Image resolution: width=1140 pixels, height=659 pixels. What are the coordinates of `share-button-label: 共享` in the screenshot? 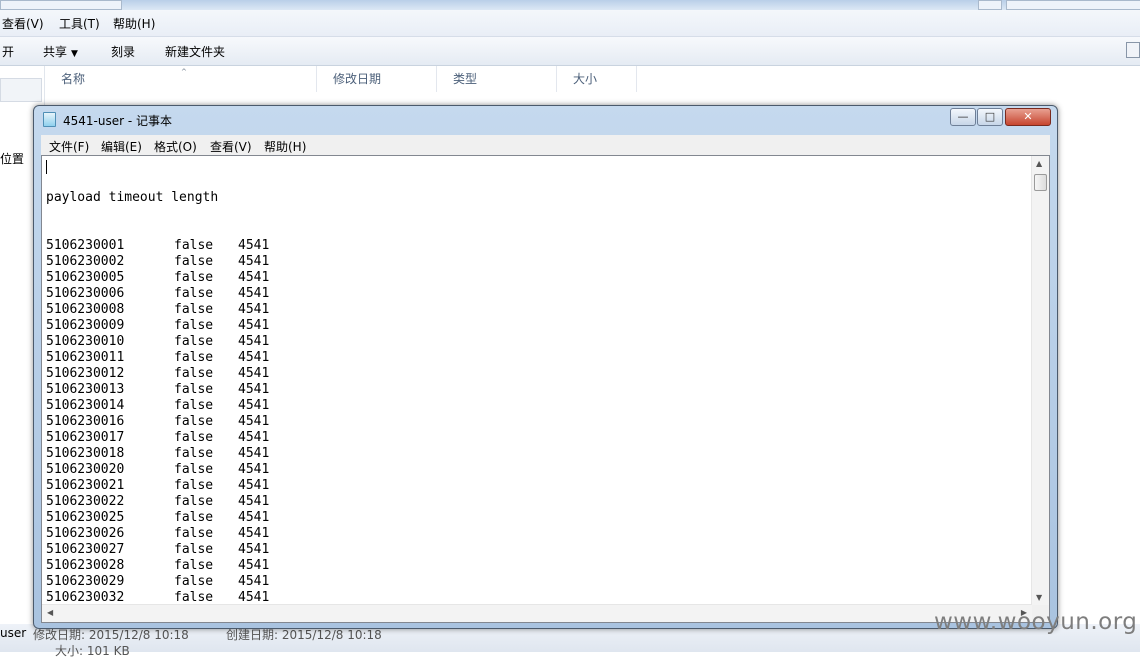 It's located at (55, 52).